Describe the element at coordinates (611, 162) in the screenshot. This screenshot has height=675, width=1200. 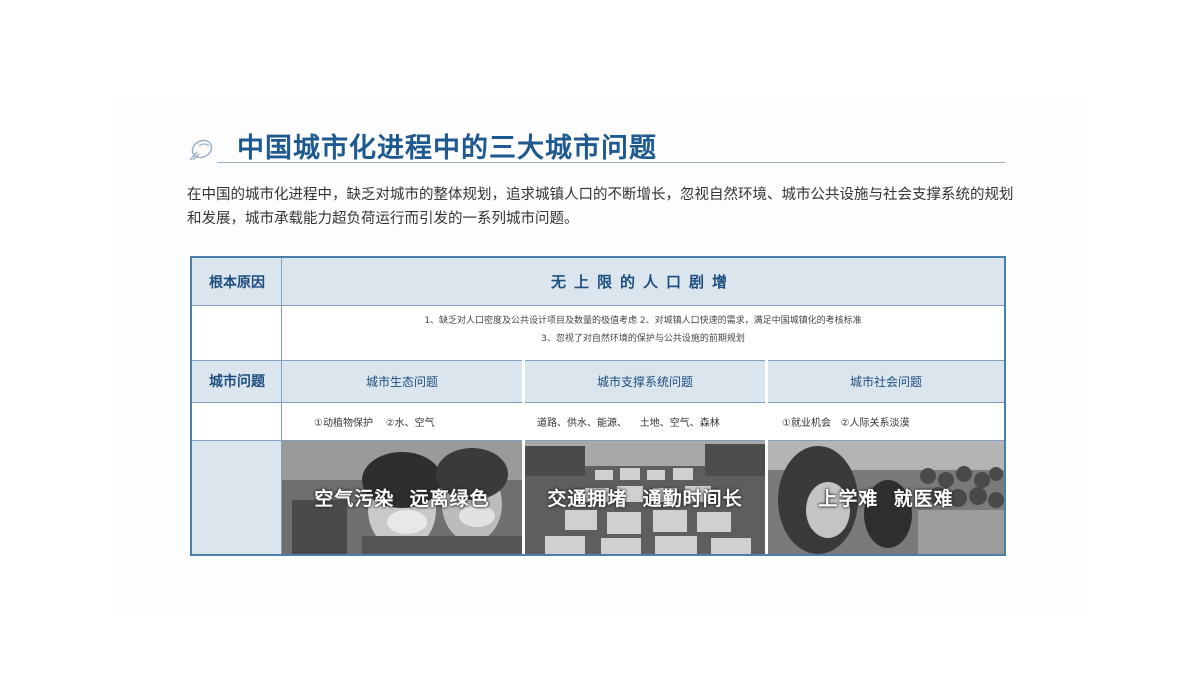
I see `title-underline` at that location.